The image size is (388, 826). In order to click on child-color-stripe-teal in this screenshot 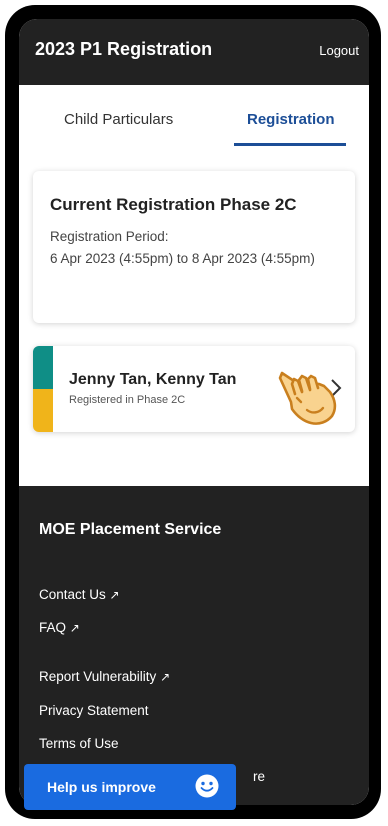, I will do `click(43, 367)`.